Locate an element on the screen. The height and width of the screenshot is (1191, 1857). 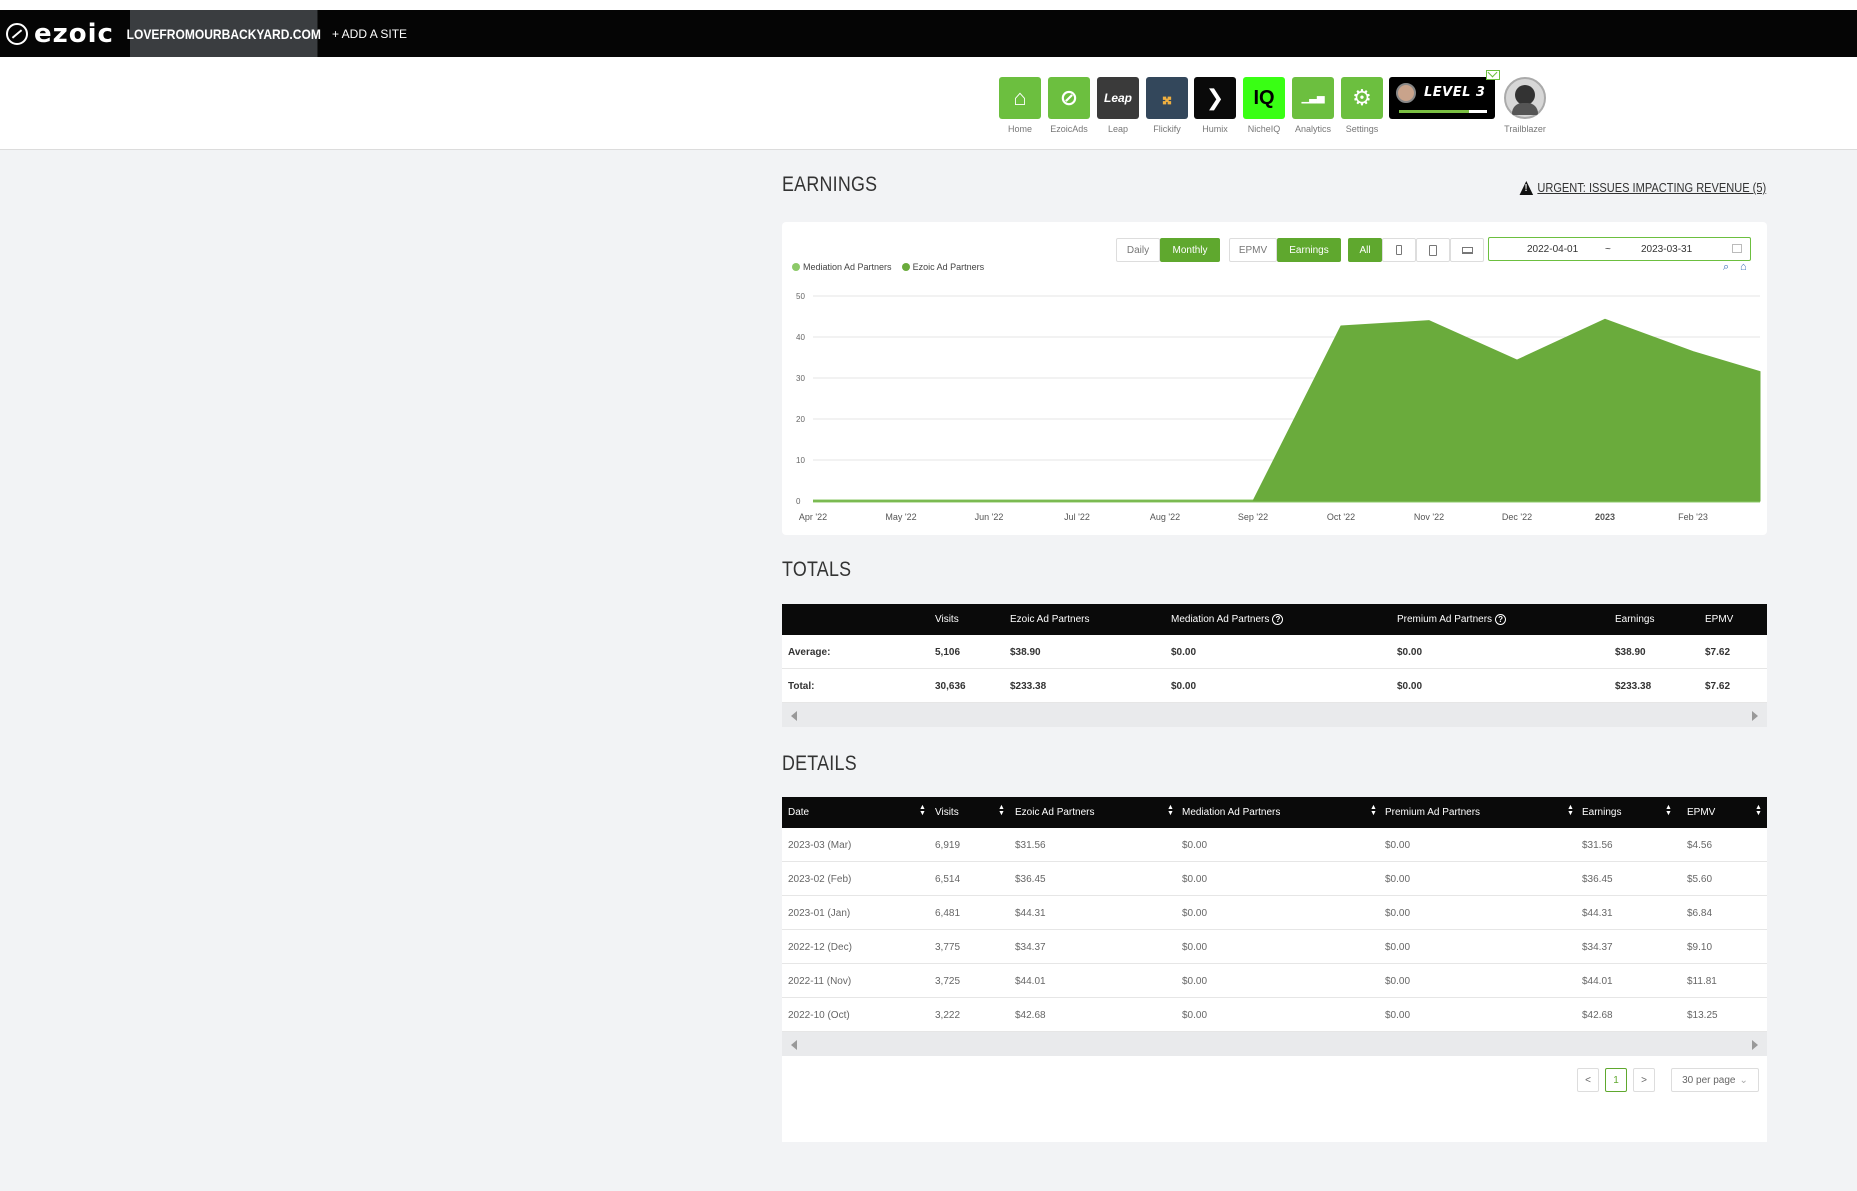
details-cell: 2023-03 (Mar) is located at coordinates (820, 845).